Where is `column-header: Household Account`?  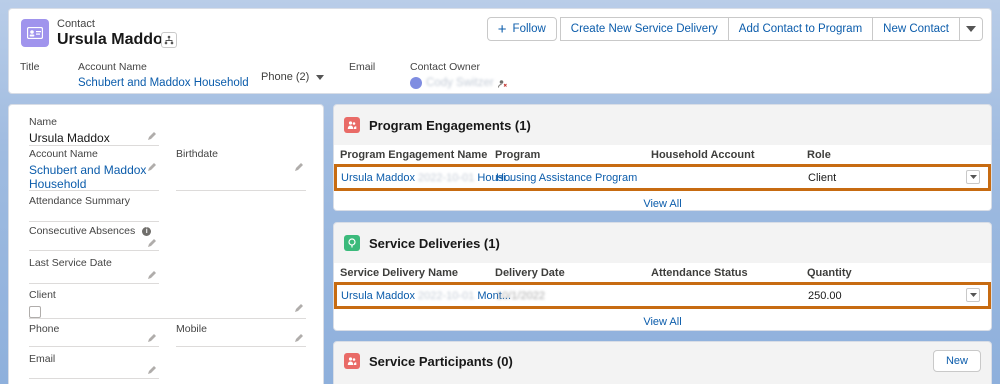
column-header: Household Account is located at coordinates (702, 155).